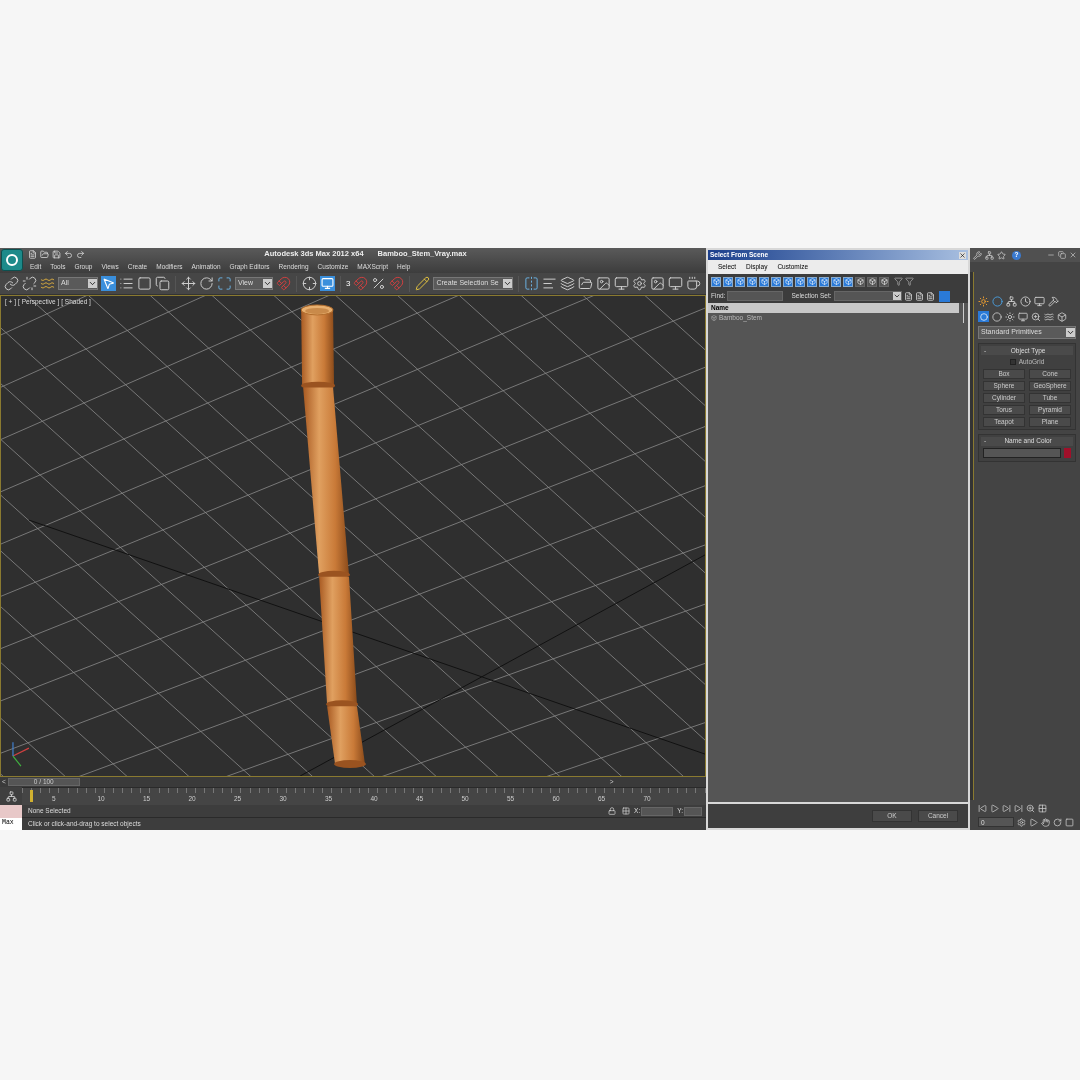 The width and height of the screenshot is (1080, 1080). What do you see at coordinates (348, 283) in the screenshot?
I see `snap-toggle: 3` at bounding box center [348, 283].